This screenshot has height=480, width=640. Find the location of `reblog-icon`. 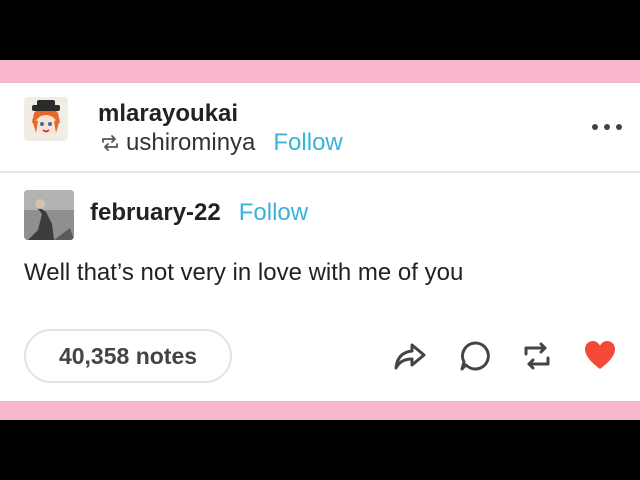

reblog-icon is located at coordinates (537, 356).